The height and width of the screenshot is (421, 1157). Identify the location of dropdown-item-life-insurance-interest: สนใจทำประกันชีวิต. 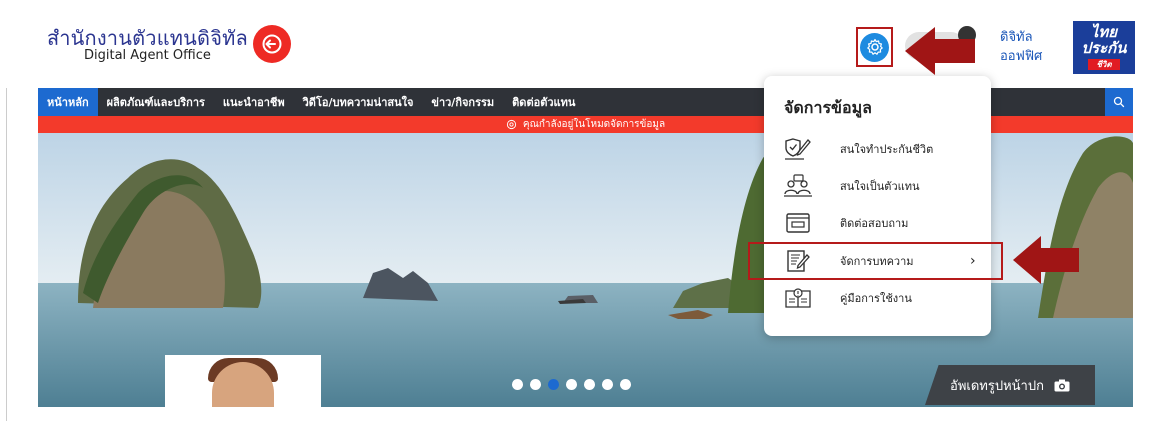
(882, 149).